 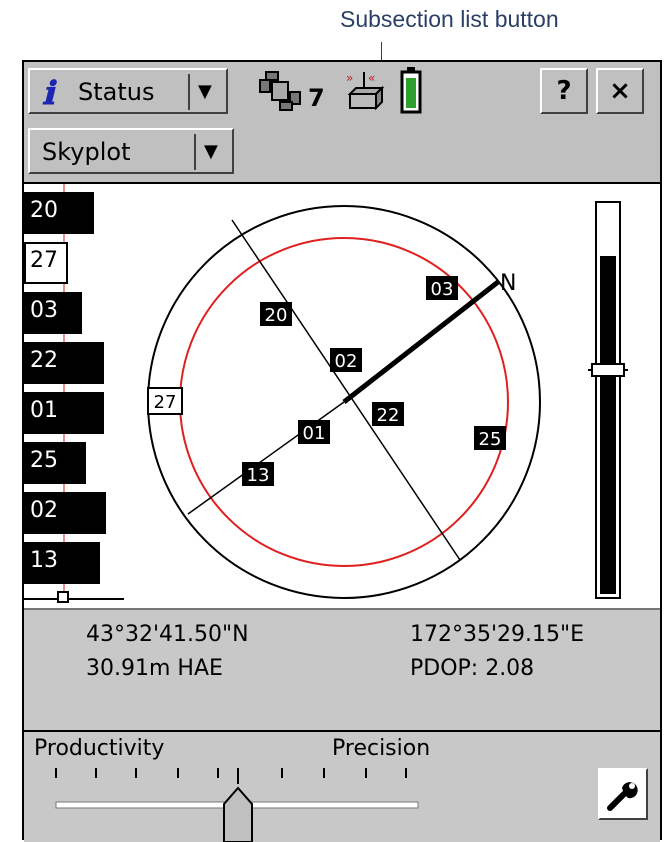 I want to click on svg-text: 25, so click(x=490, y=439).